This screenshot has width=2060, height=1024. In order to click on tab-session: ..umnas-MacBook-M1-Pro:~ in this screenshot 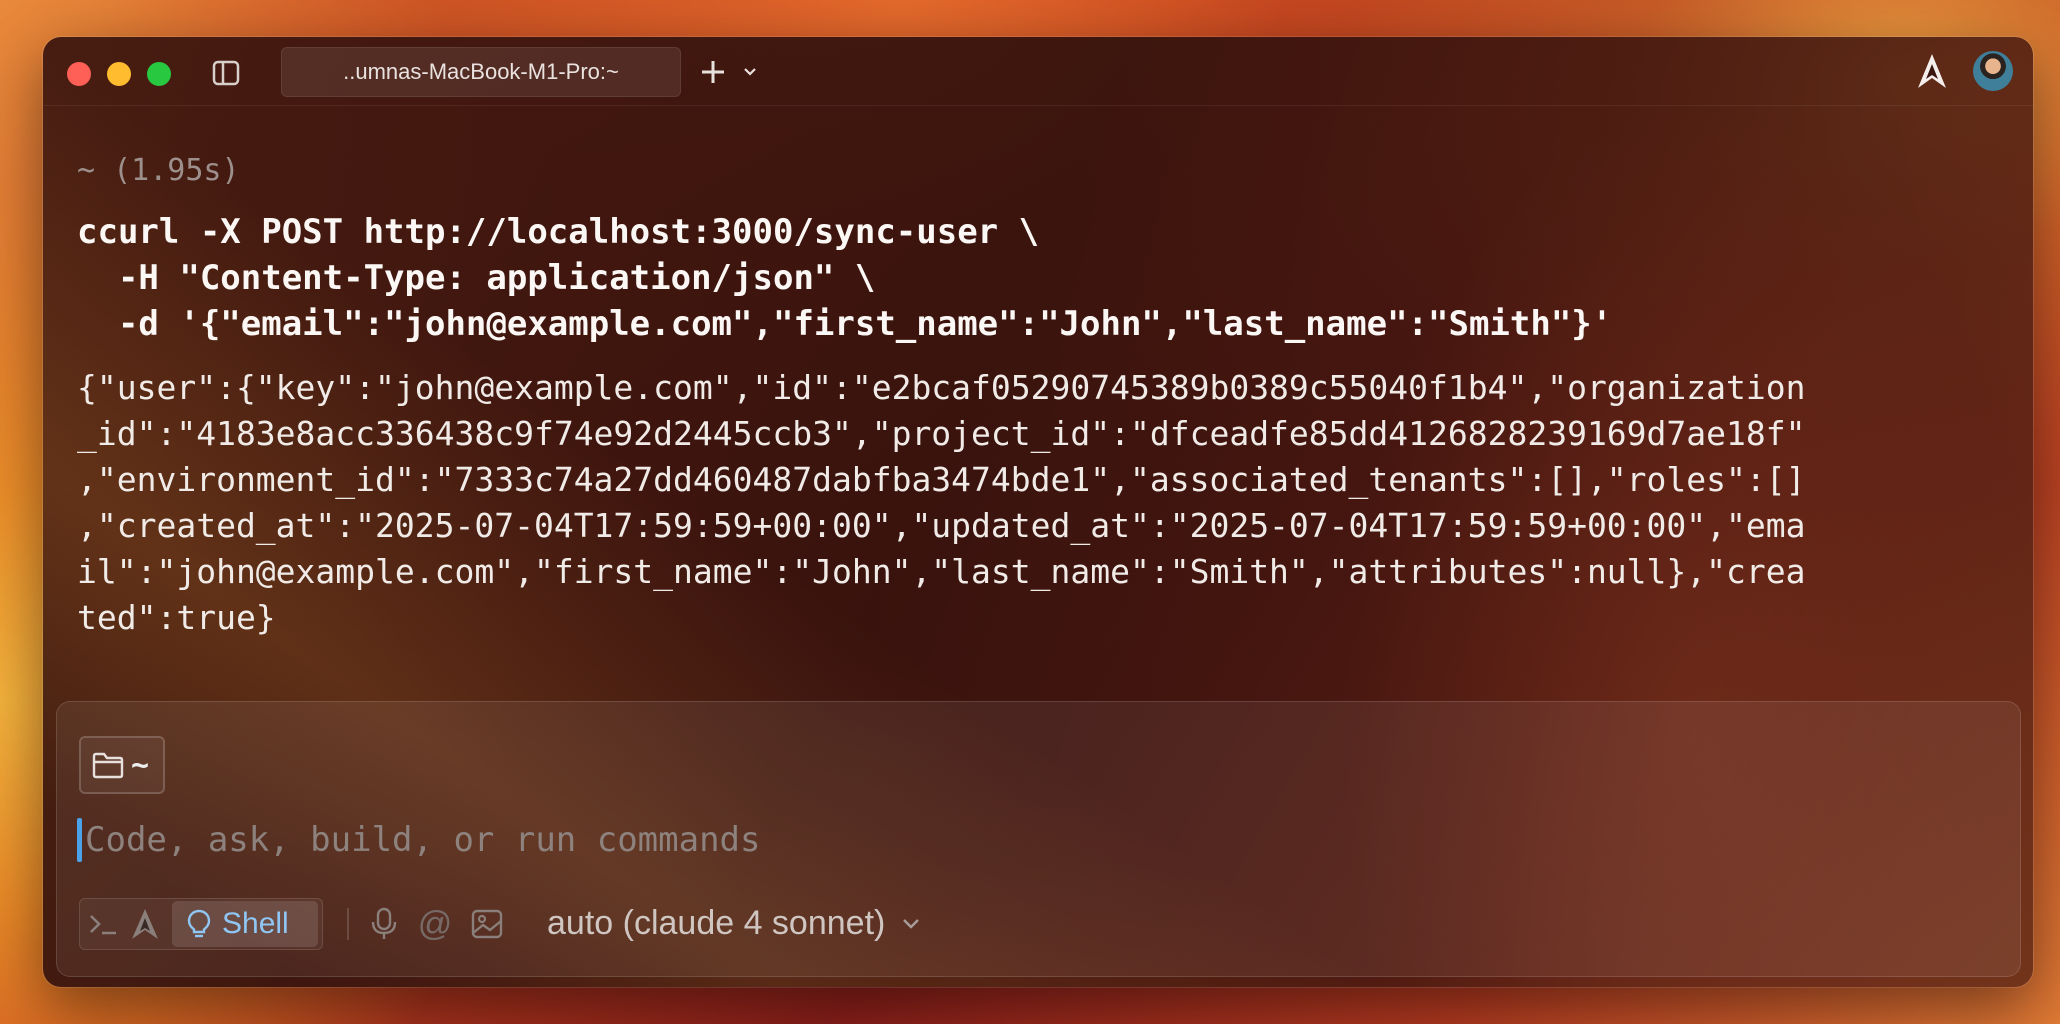, I will do `click(481, 72)`.